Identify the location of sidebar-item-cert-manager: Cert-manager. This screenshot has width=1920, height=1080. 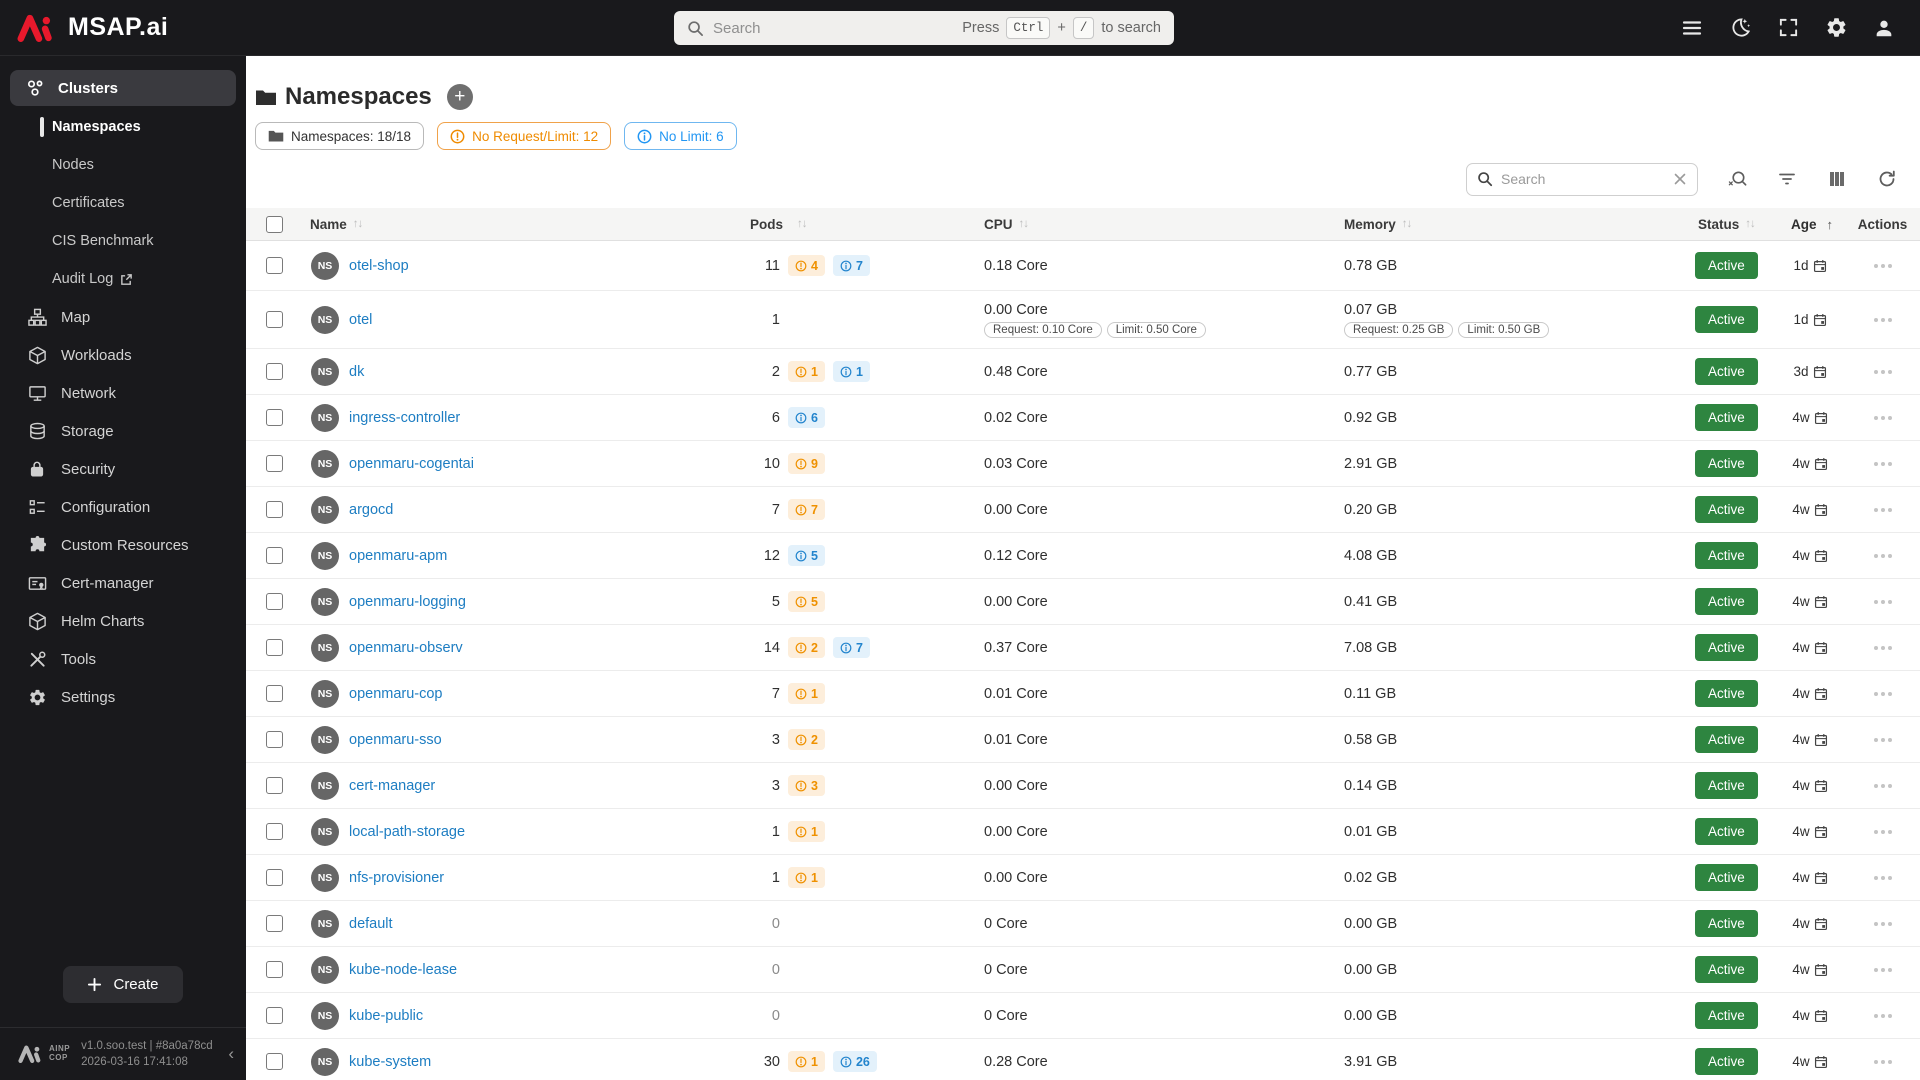
(123, 583).